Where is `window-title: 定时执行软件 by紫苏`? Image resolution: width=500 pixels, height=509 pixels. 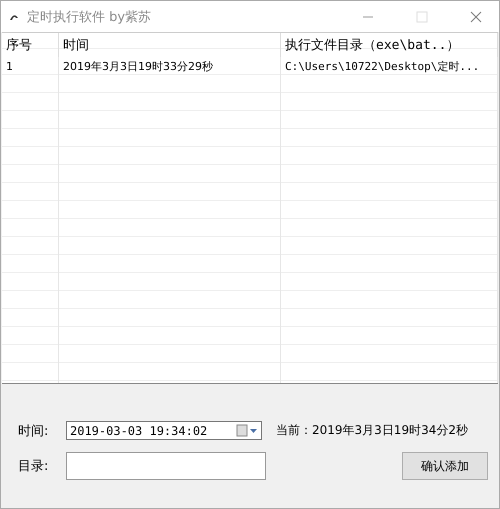 window-title: 定时执行软件 by紫苏 is located at coordinates (89, 17).